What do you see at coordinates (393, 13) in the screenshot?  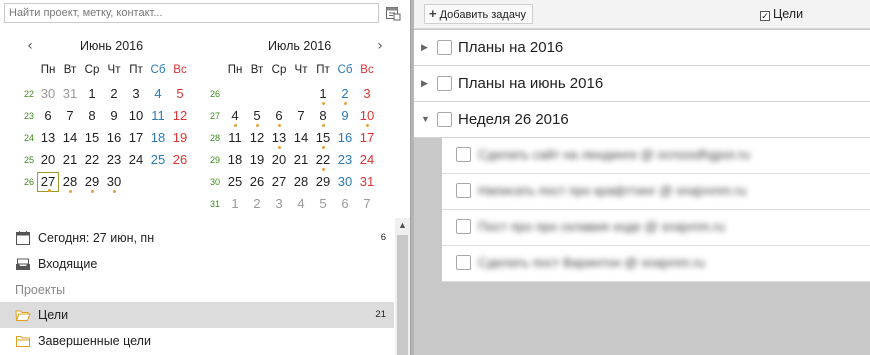 I see `calendar-view-icon` at bounding box center [393, 13].